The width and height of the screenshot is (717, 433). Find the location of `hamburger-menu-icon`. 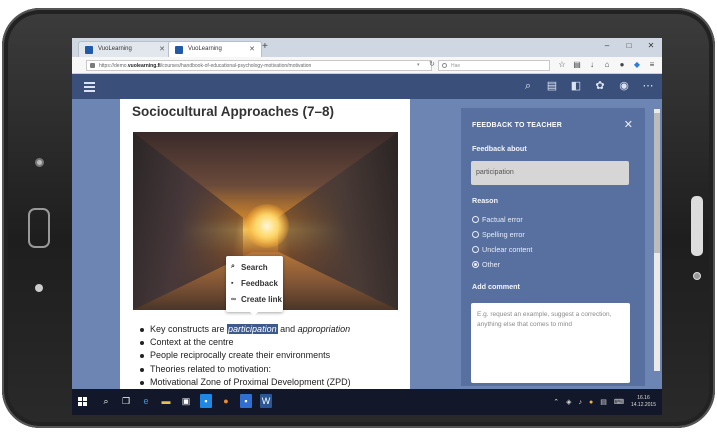

hamburger-menu-icon is located at coordinates (89, 88).